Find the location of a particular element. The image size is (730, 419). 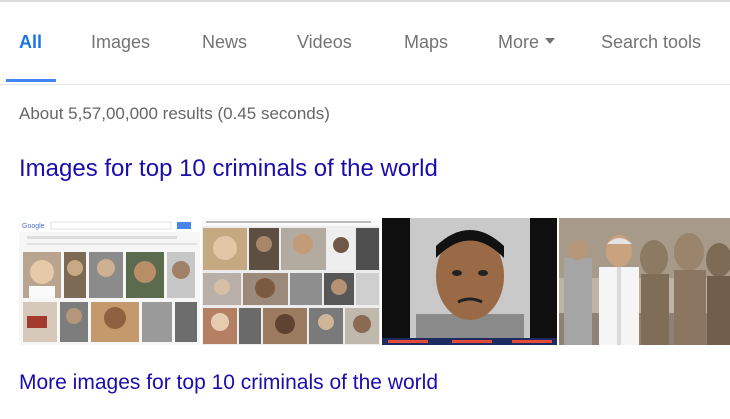

thumbnail-3-graphic is located at coordinates (469, 281).